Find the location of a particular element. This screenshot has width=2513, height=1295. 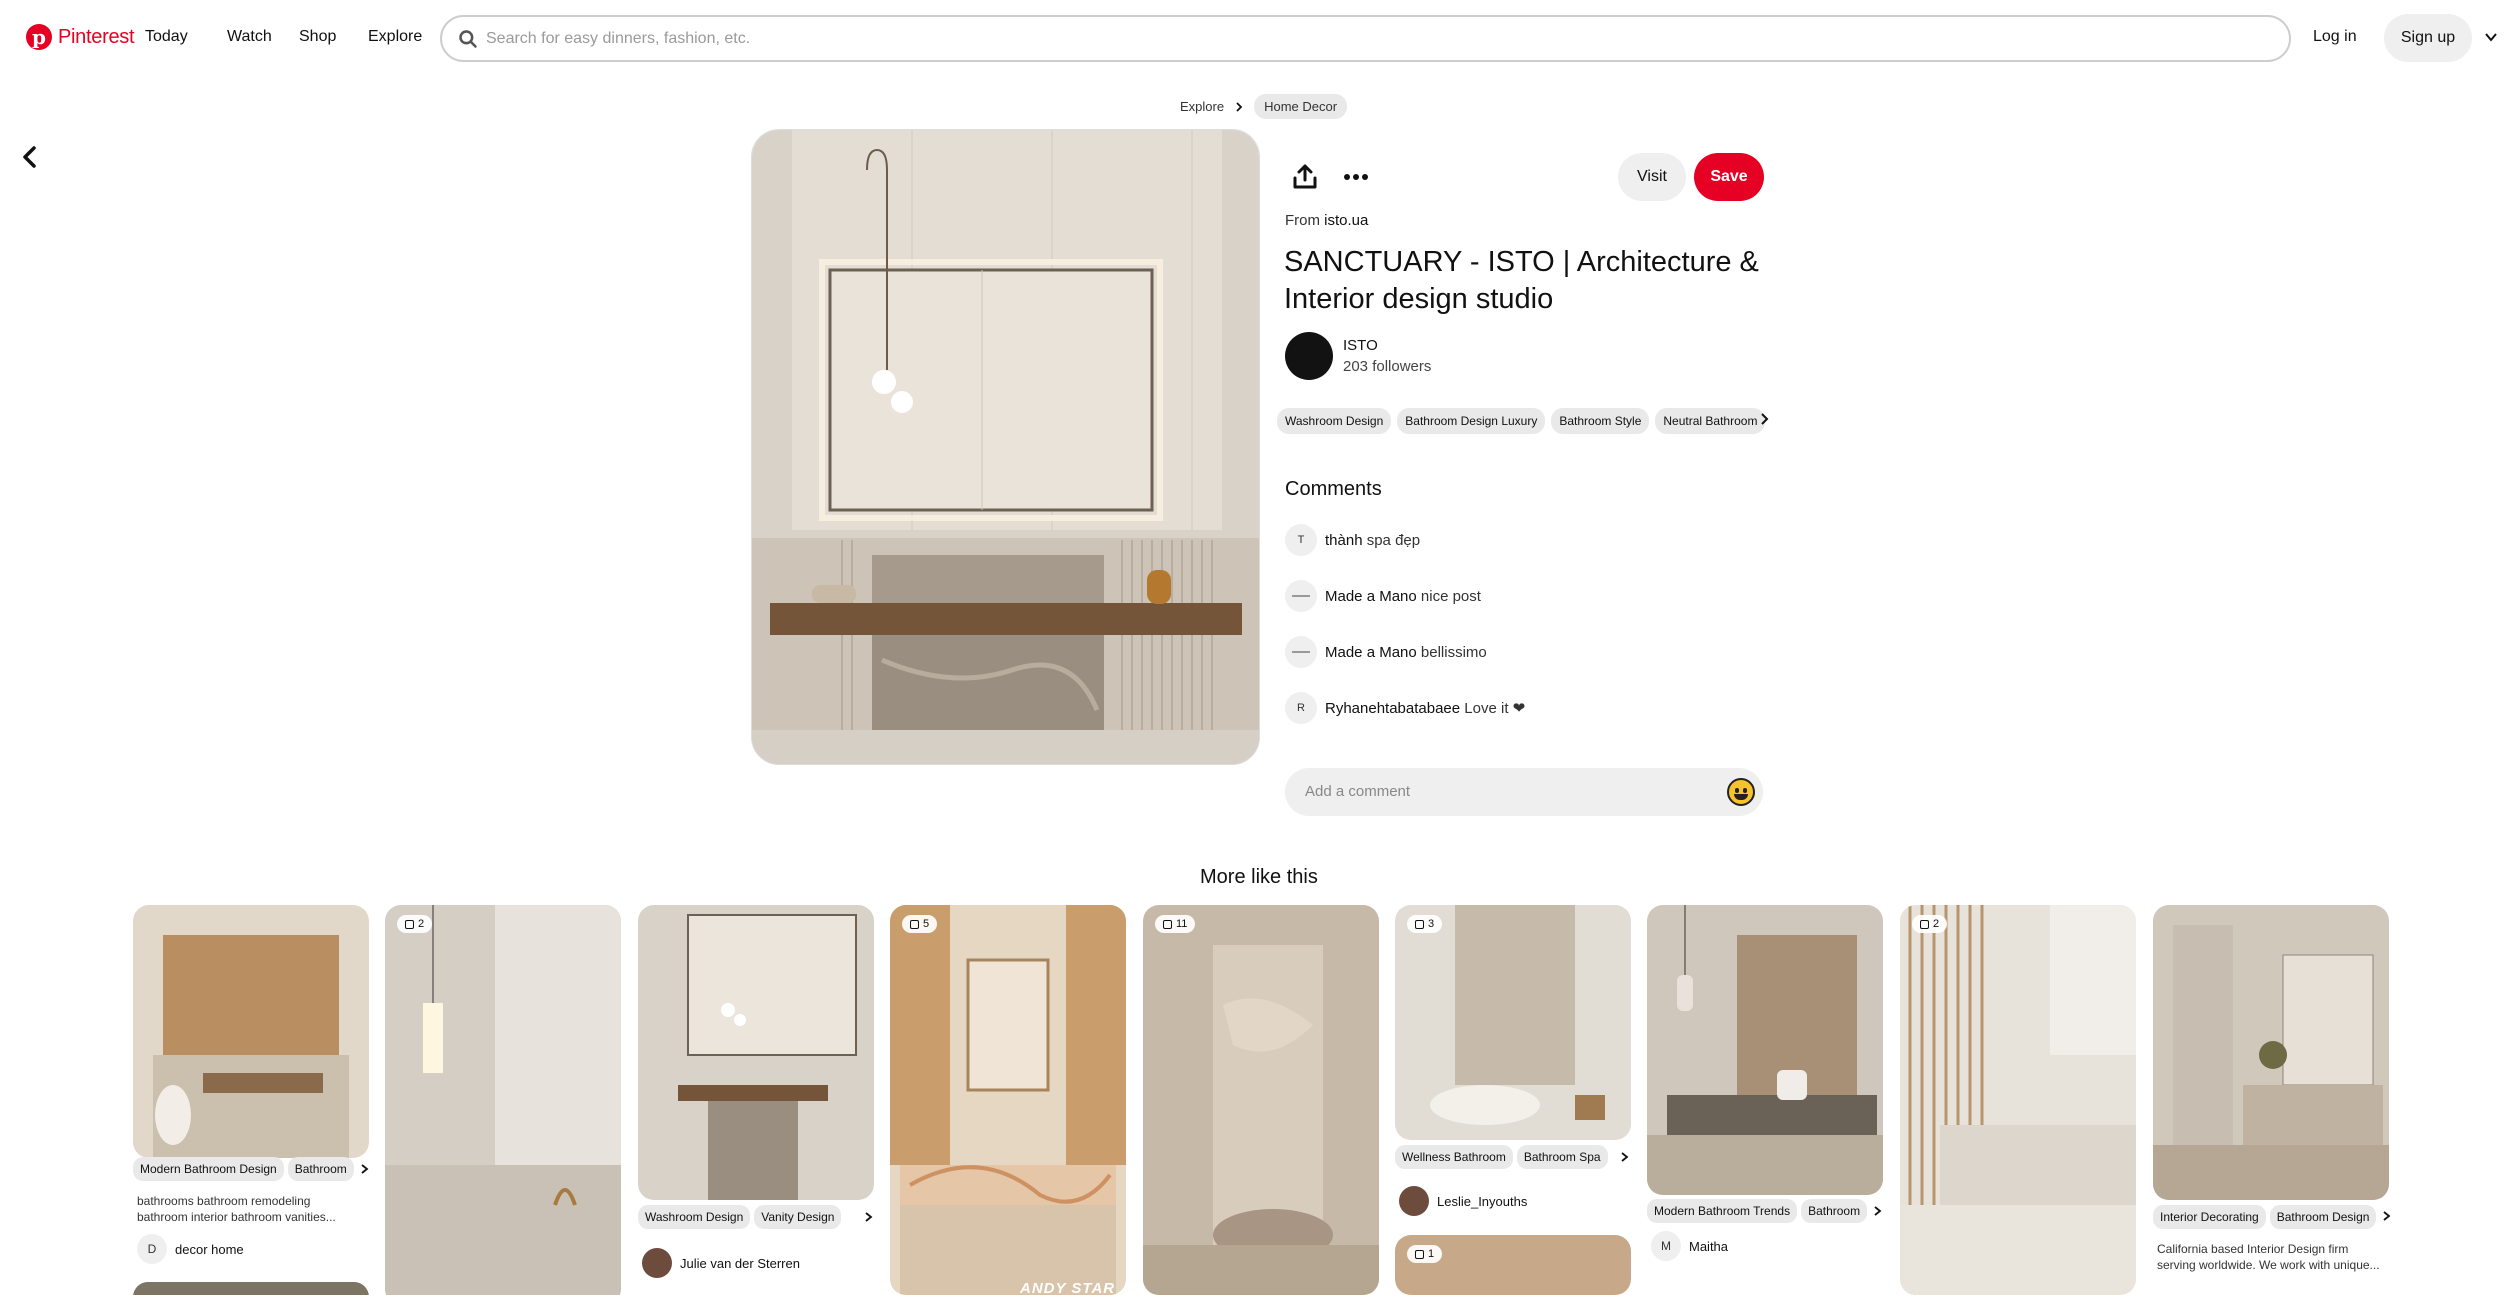

pin-image is located at coordinates (1005, 447).